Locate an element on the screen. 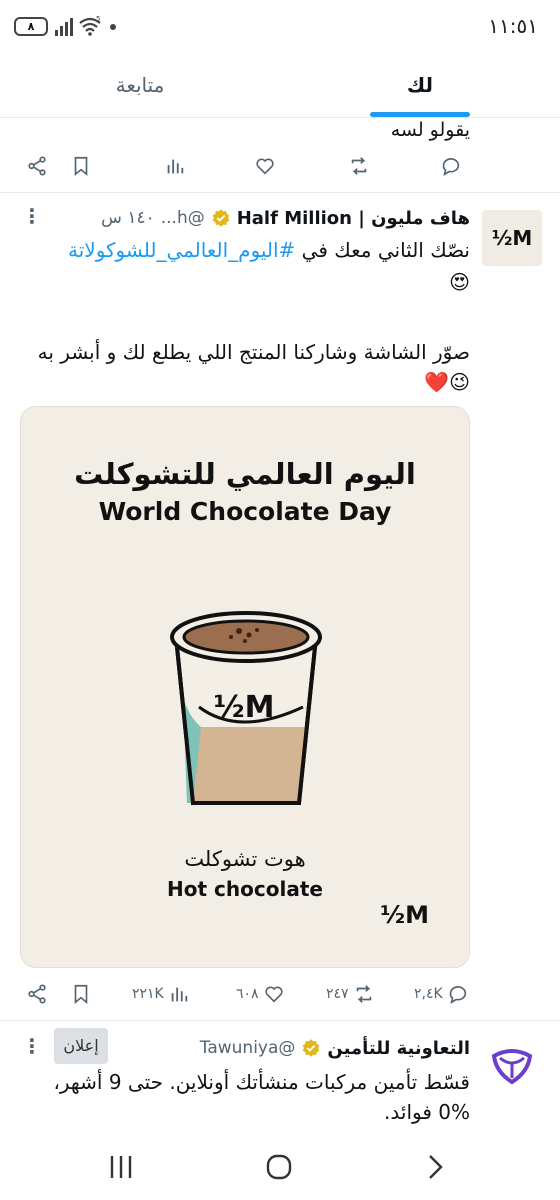 The height and width of the screenshot is (1200, 560). tab-for-you: لك is located at coordinates (420, 88).